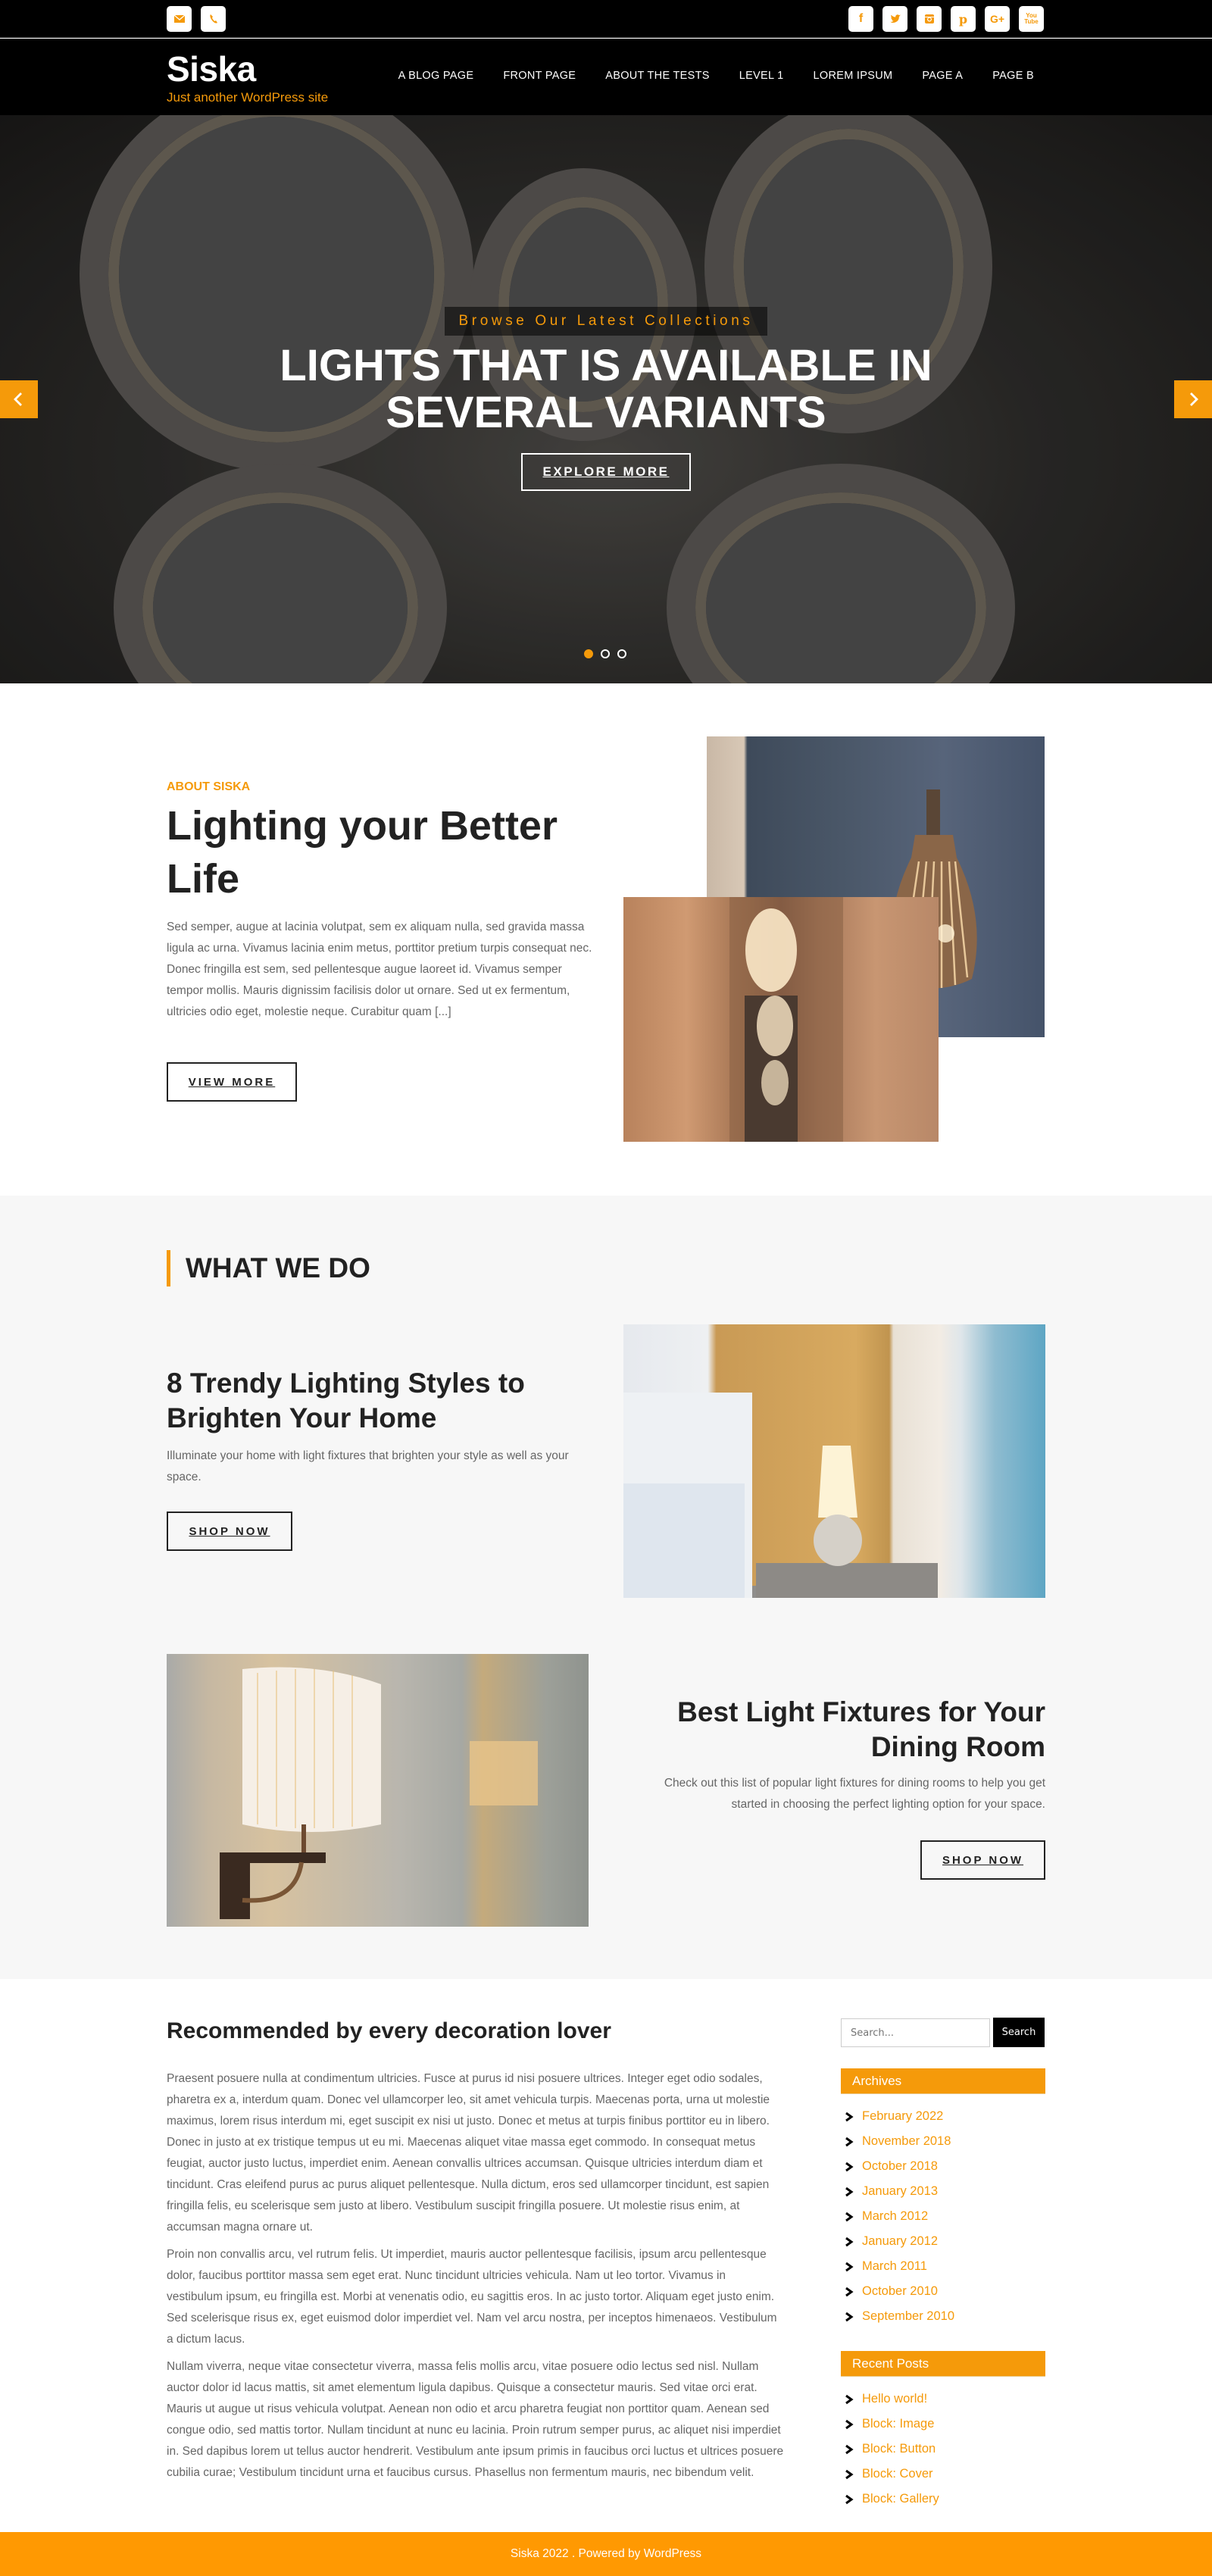  Describe the element at coordinates (929, 19) in the screenshot. I see `instagram-icon` at that location.